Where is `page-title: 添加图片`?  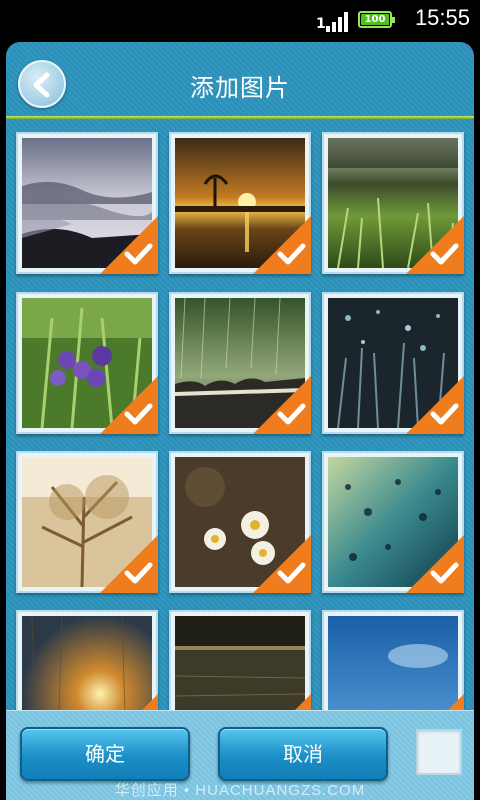
page-title: 添加图片 is located at coordinates (240, 88).